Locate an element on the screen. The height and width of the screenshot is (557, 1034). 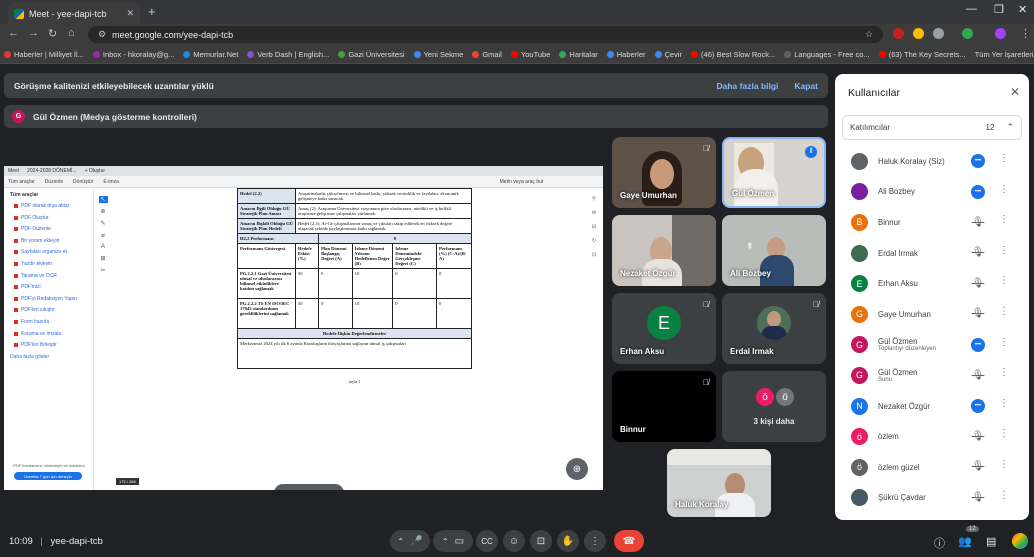
pin-icon: ✦ is located at coordinates (285, 490).